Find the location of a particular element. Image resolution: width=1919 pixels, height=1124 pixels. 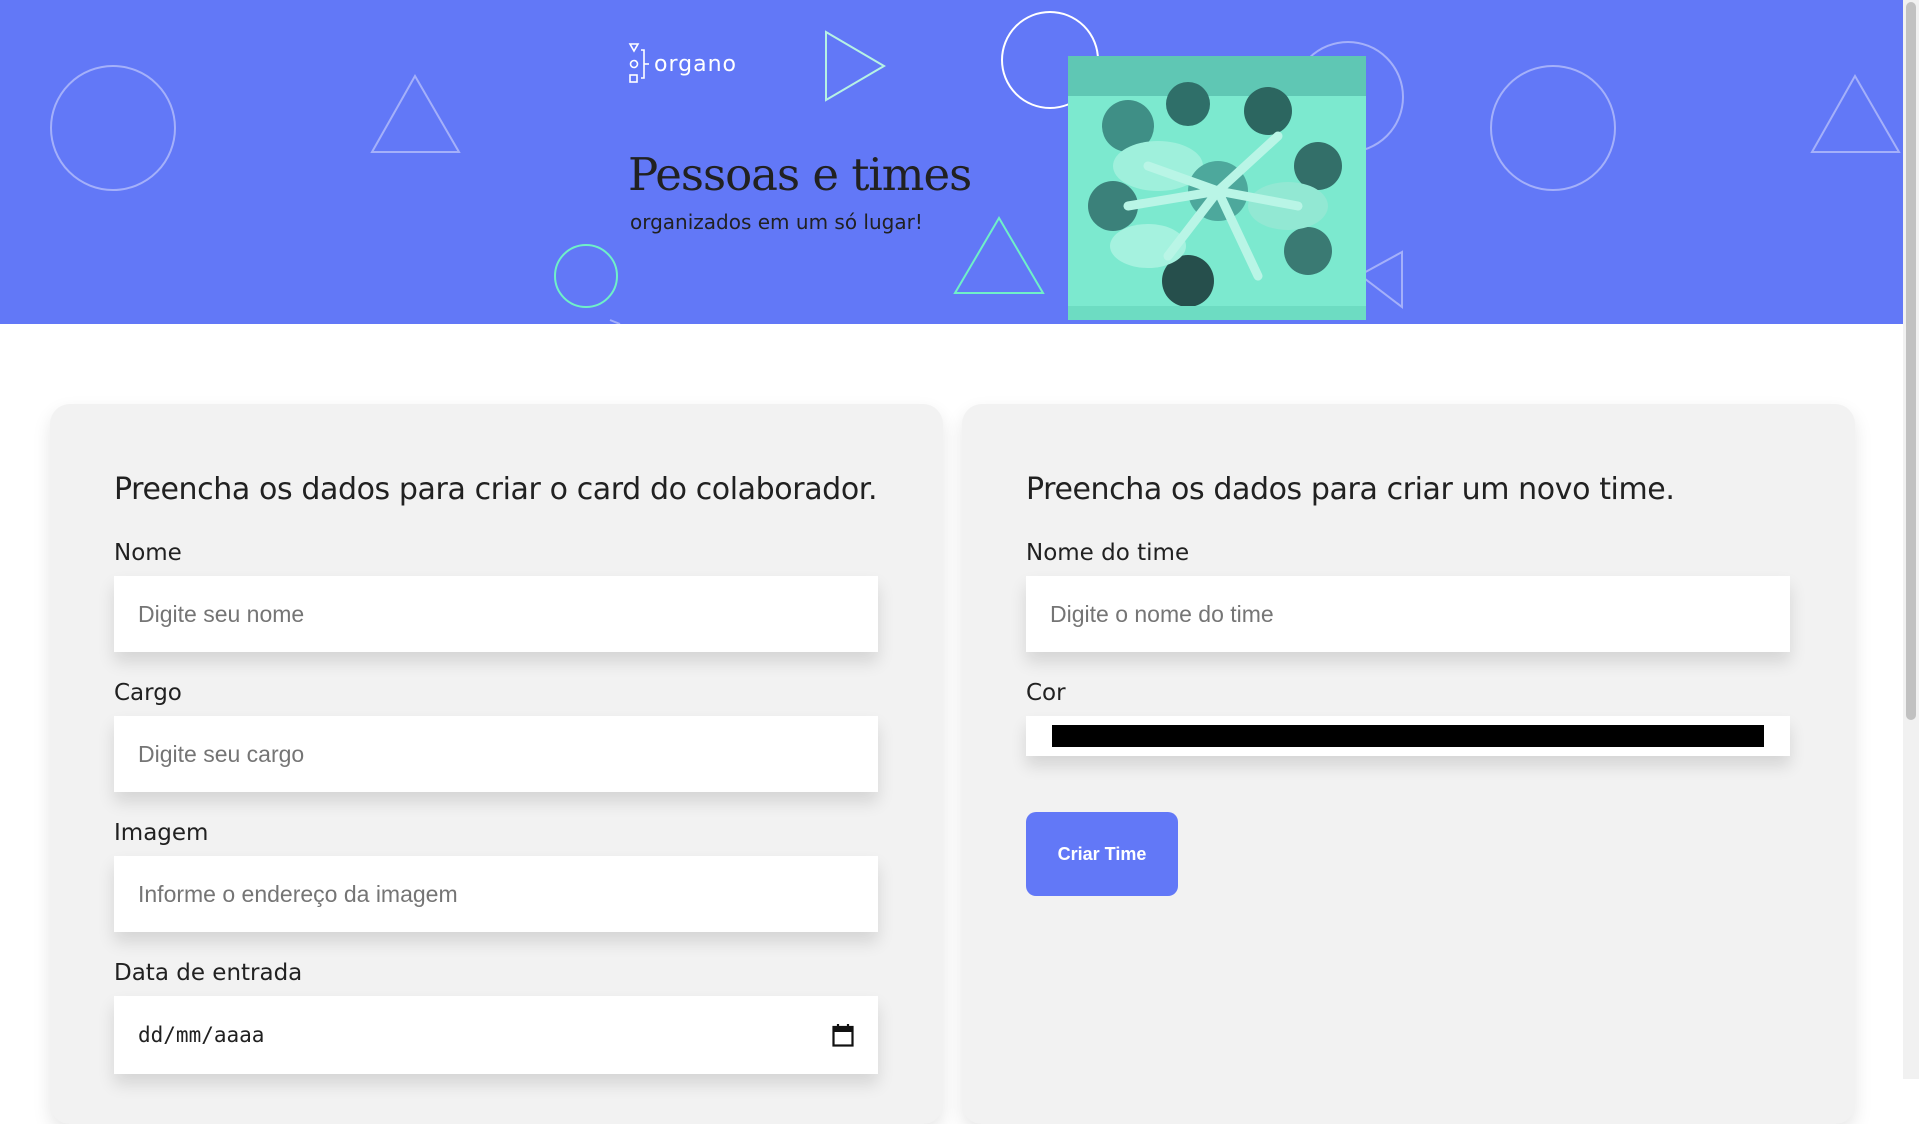

color-swatch is located at coordinates (1408, 736).